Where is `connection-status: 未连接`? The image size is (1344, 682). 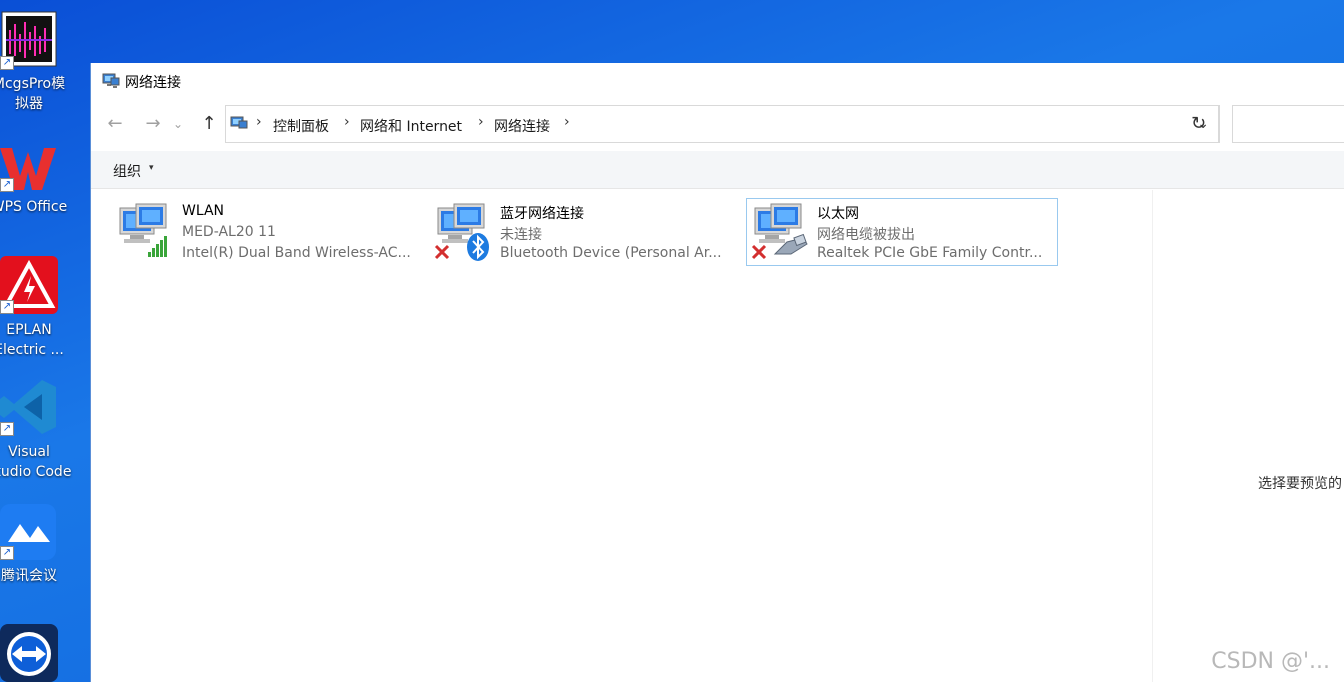
connection-status: 未连接 is located at coordinates (521, 235).